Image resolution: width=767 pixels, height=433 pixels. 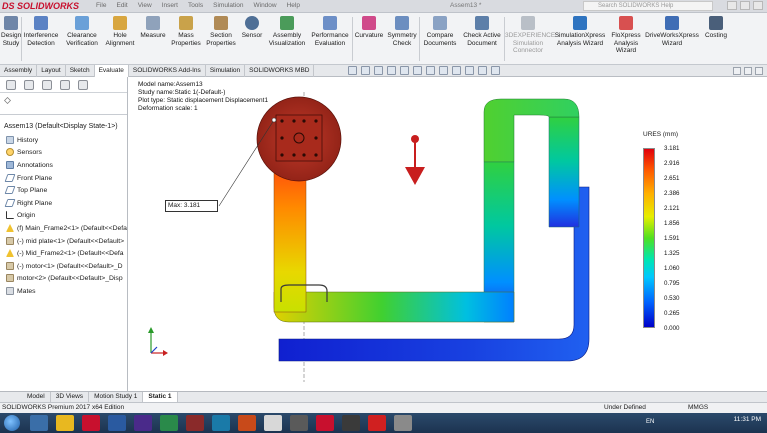 I want to click on menu-tools: Tools, so click(x=195, y=5).